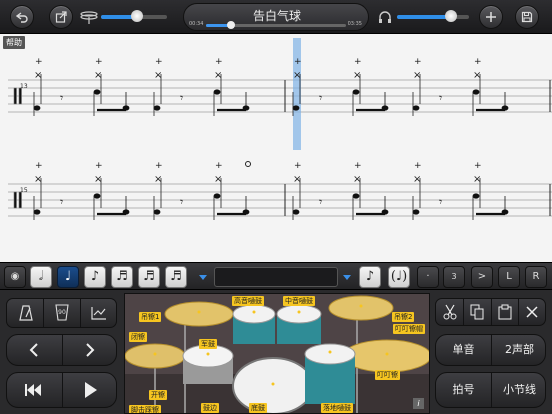  What do you see at coordinates (15, 277) in the screenshot?
I see `visibility-toggle: ◉` at bounding box center [15, 277].